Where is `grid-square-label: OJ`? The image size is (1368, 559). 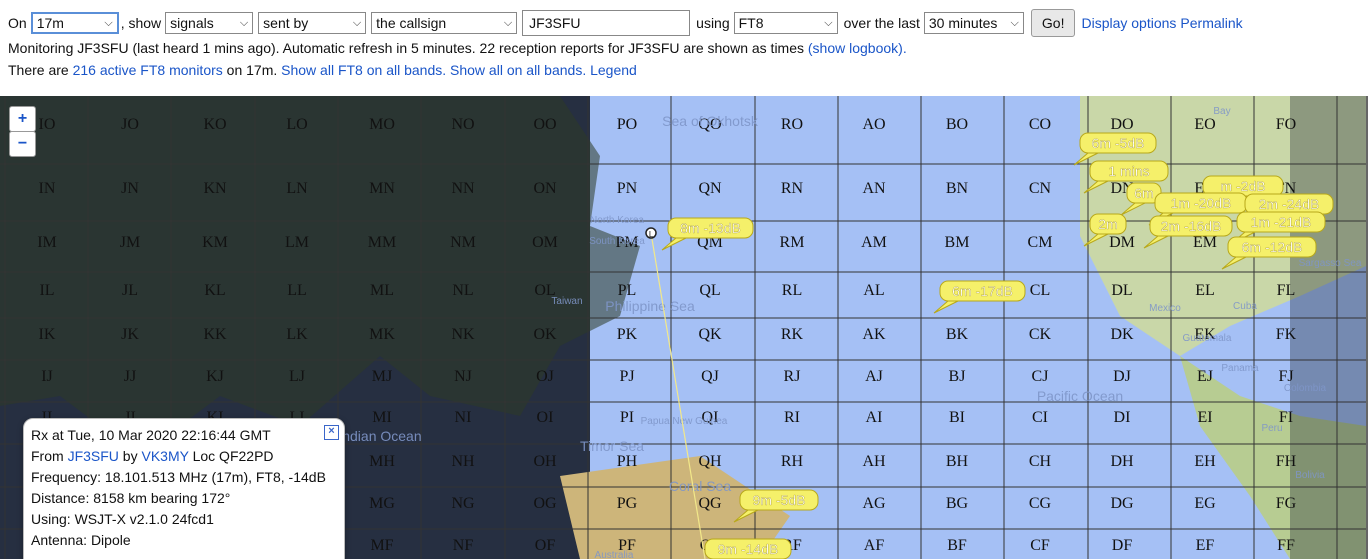
grid-square-label: OJ is located at coordinates (545, 376).